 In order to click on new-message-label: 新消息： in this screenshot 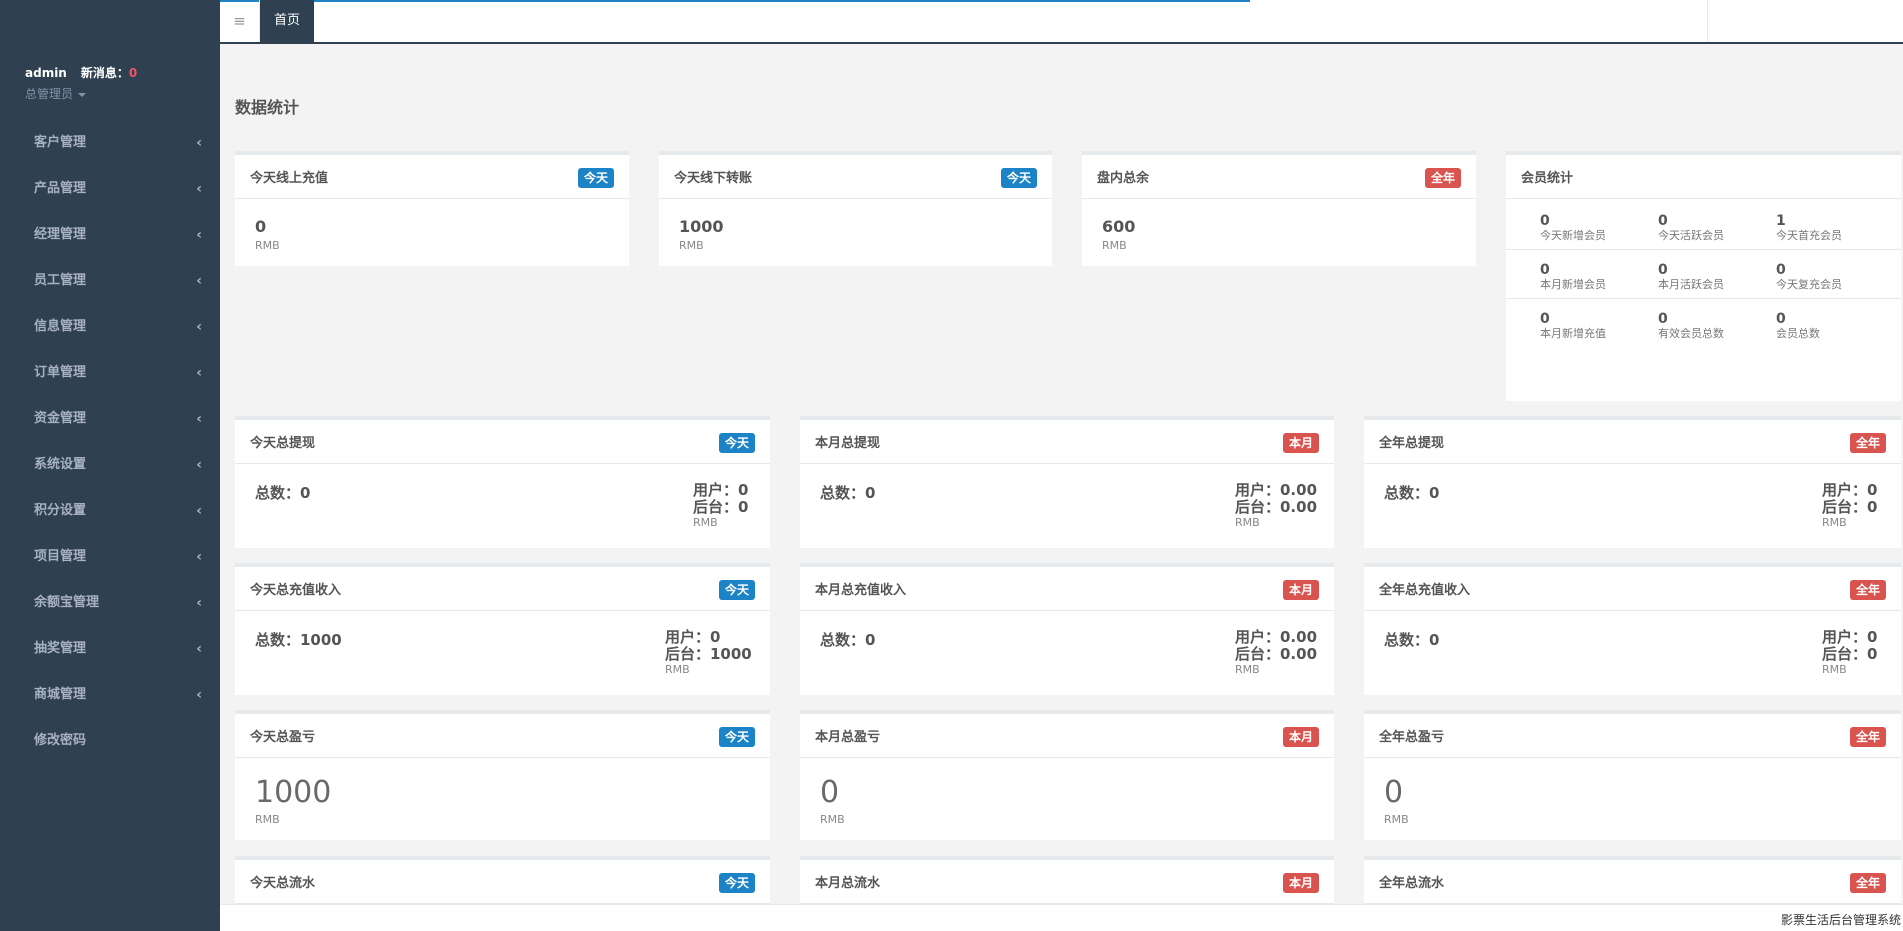, I will do `click(104, 73)`.